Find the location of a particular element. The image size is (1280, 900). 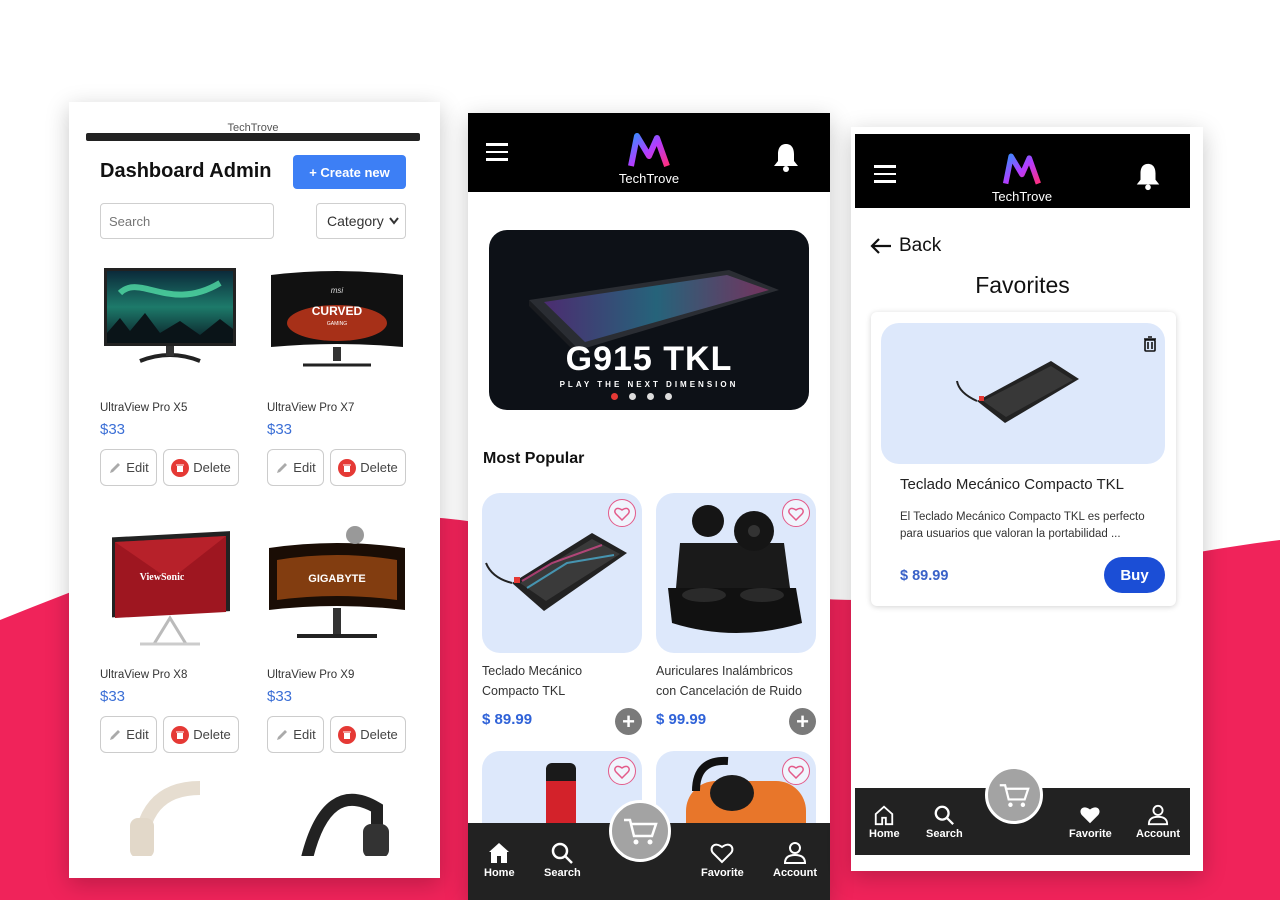

page-title: Favorites is located at coordinates (1022, 285).